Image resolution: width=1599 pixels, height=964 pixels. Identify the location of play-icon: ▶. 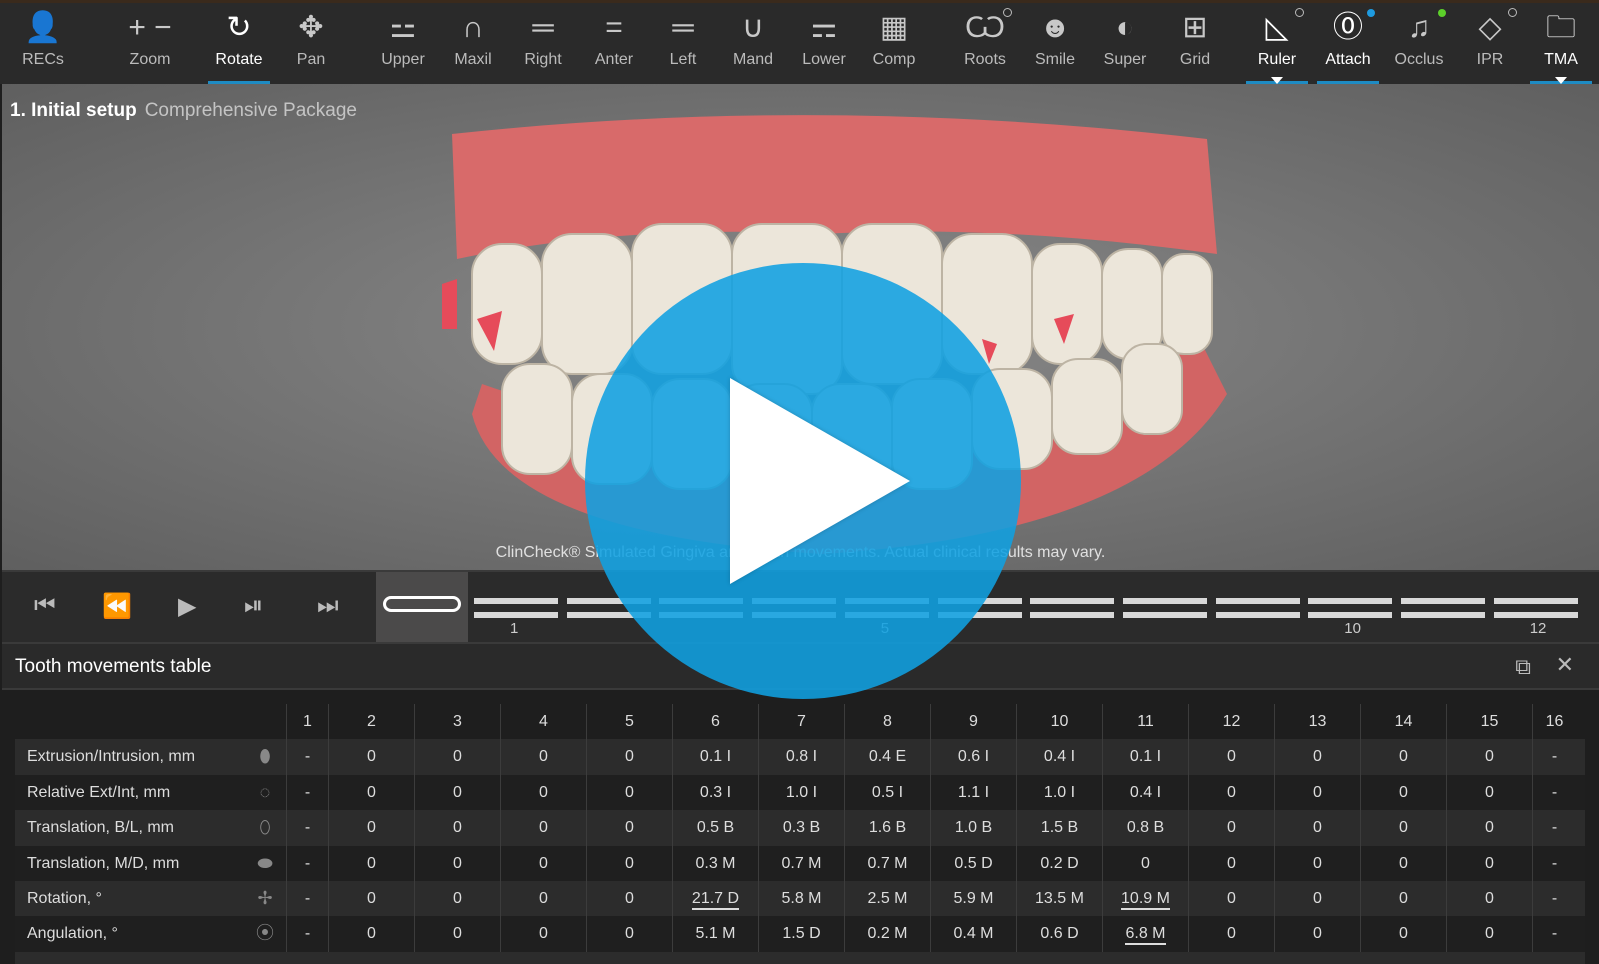
(187, 606).